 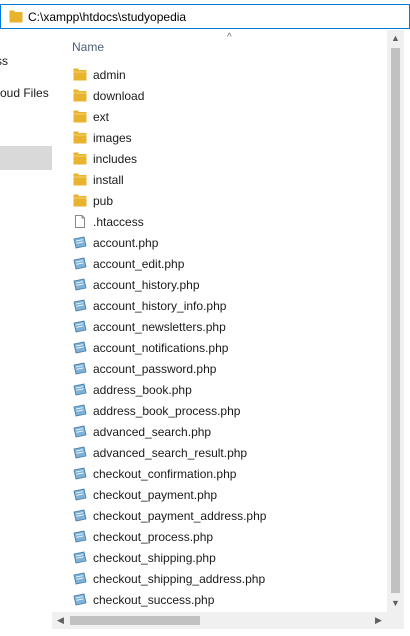 What do you see at coordinates (219, 431) in the screenshot?
I see `file-list-item: advanced_search.php` at bounding box center [219, 431].